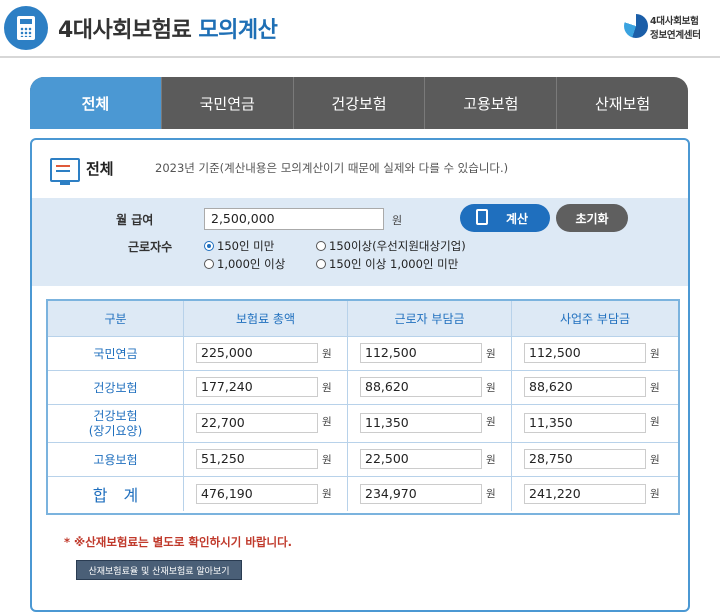 Image resolution: width=720 pixels, height=612 pixels. I want to click on total-value-employer: 241,220, so click(585, 494).